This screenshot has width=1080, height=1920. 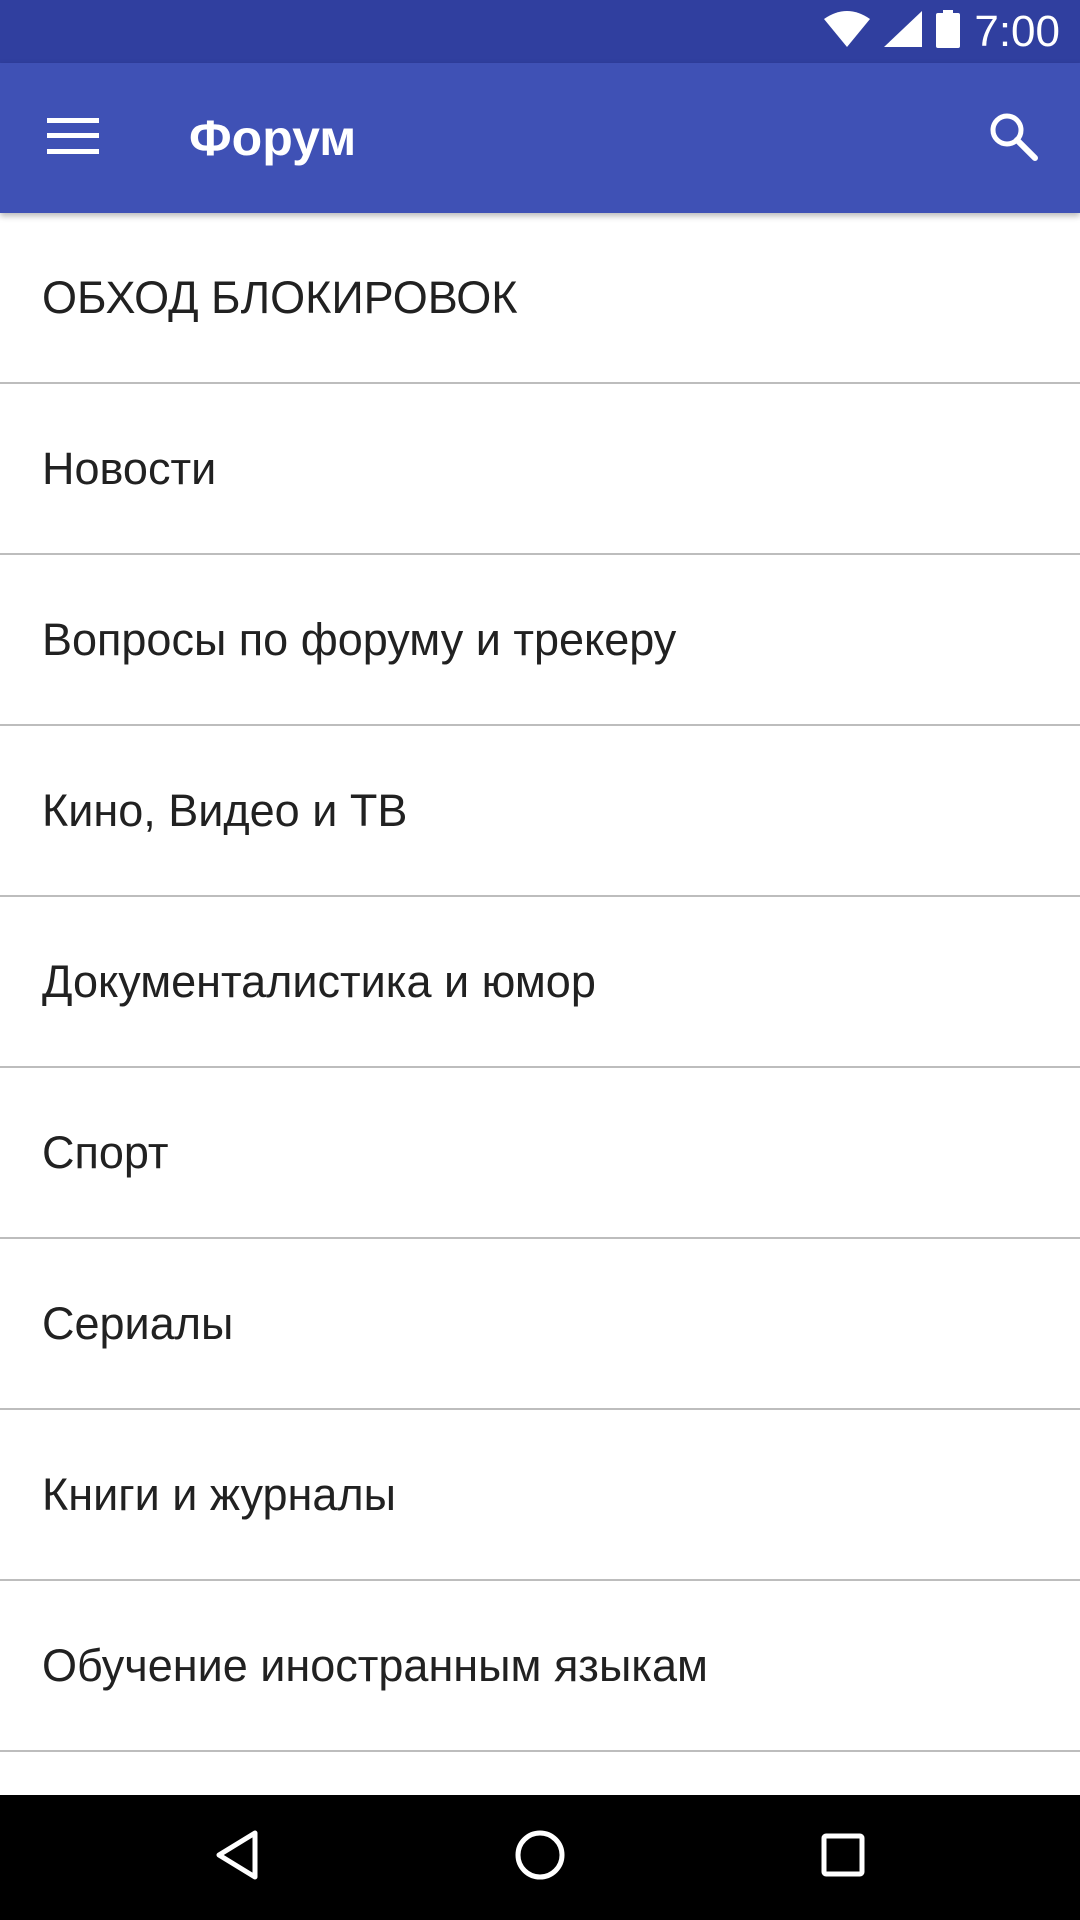 I want to click on status-bar: 7:00, so click(x=540, y=31).